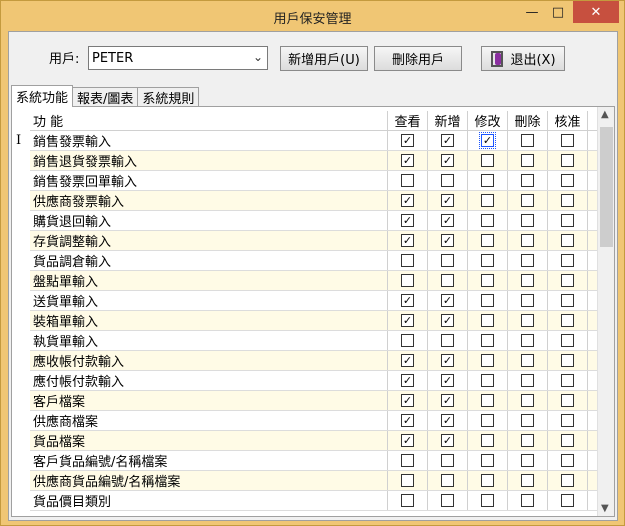  What do you see at coordinates (605, 114) in the screenshot?
I see `scroll-up-icon: ▲` at bounding box center [605, 114].